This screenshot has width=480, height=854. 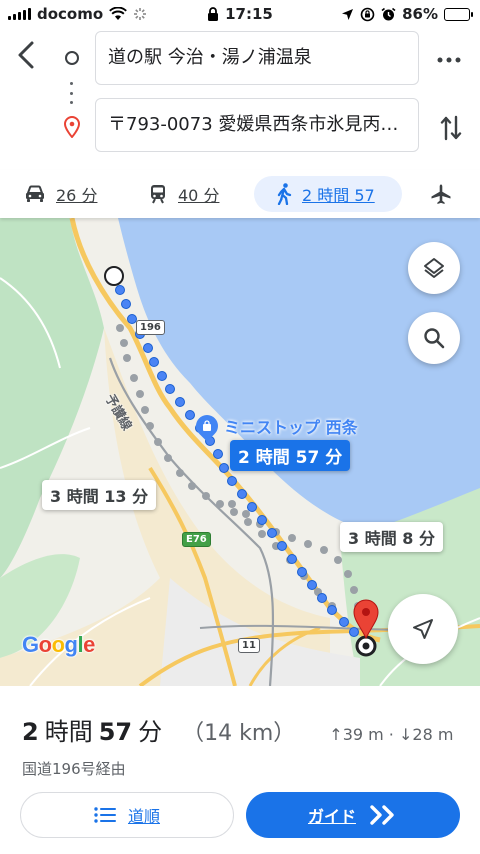 I want to click on layers-icon, so click(x=434, y=268).